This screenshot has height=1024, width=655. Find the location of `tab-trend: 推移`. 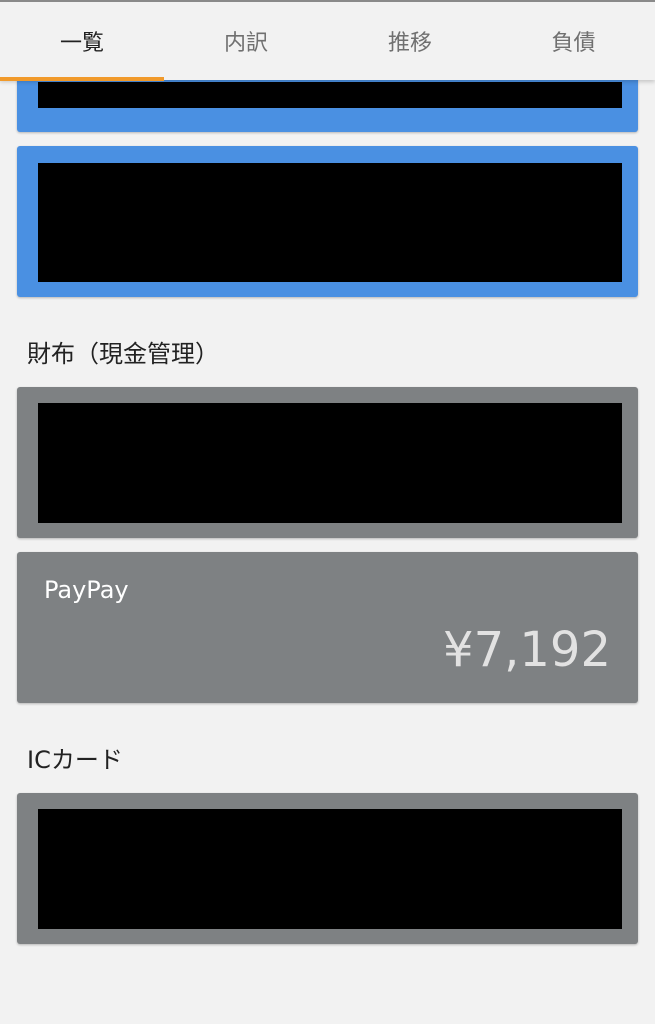

tab-trend: 推移 is located at coordinates (410, 41).